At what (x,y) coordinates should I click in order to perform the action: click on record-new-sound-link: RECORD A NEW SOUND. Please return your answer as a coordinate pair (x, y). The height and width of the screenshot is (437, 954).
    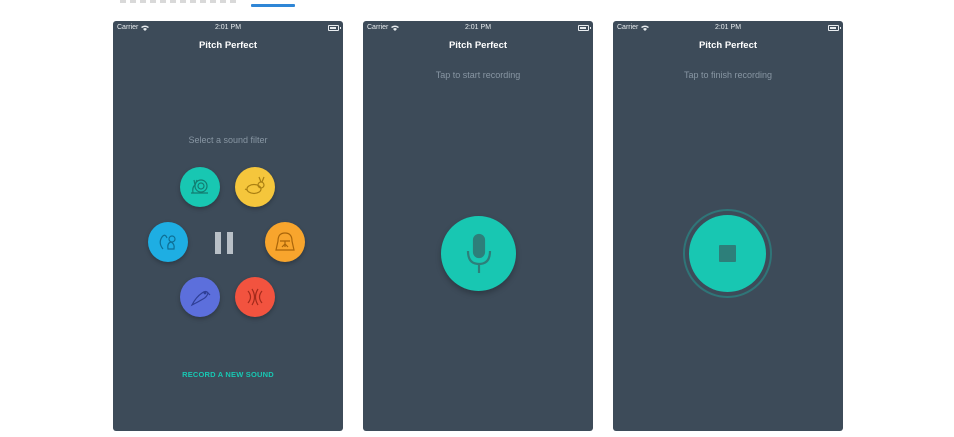
    Looking at the image, I should click on (228, 374).